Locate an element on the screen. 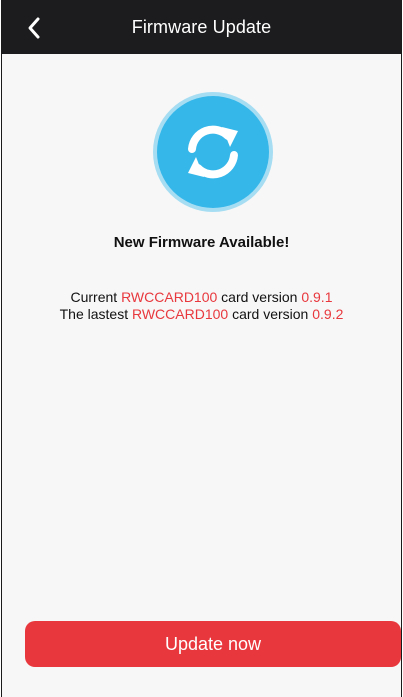 This screenshot has width=403, height=697. chevron-left-icon is located at coordinates (34, 28).